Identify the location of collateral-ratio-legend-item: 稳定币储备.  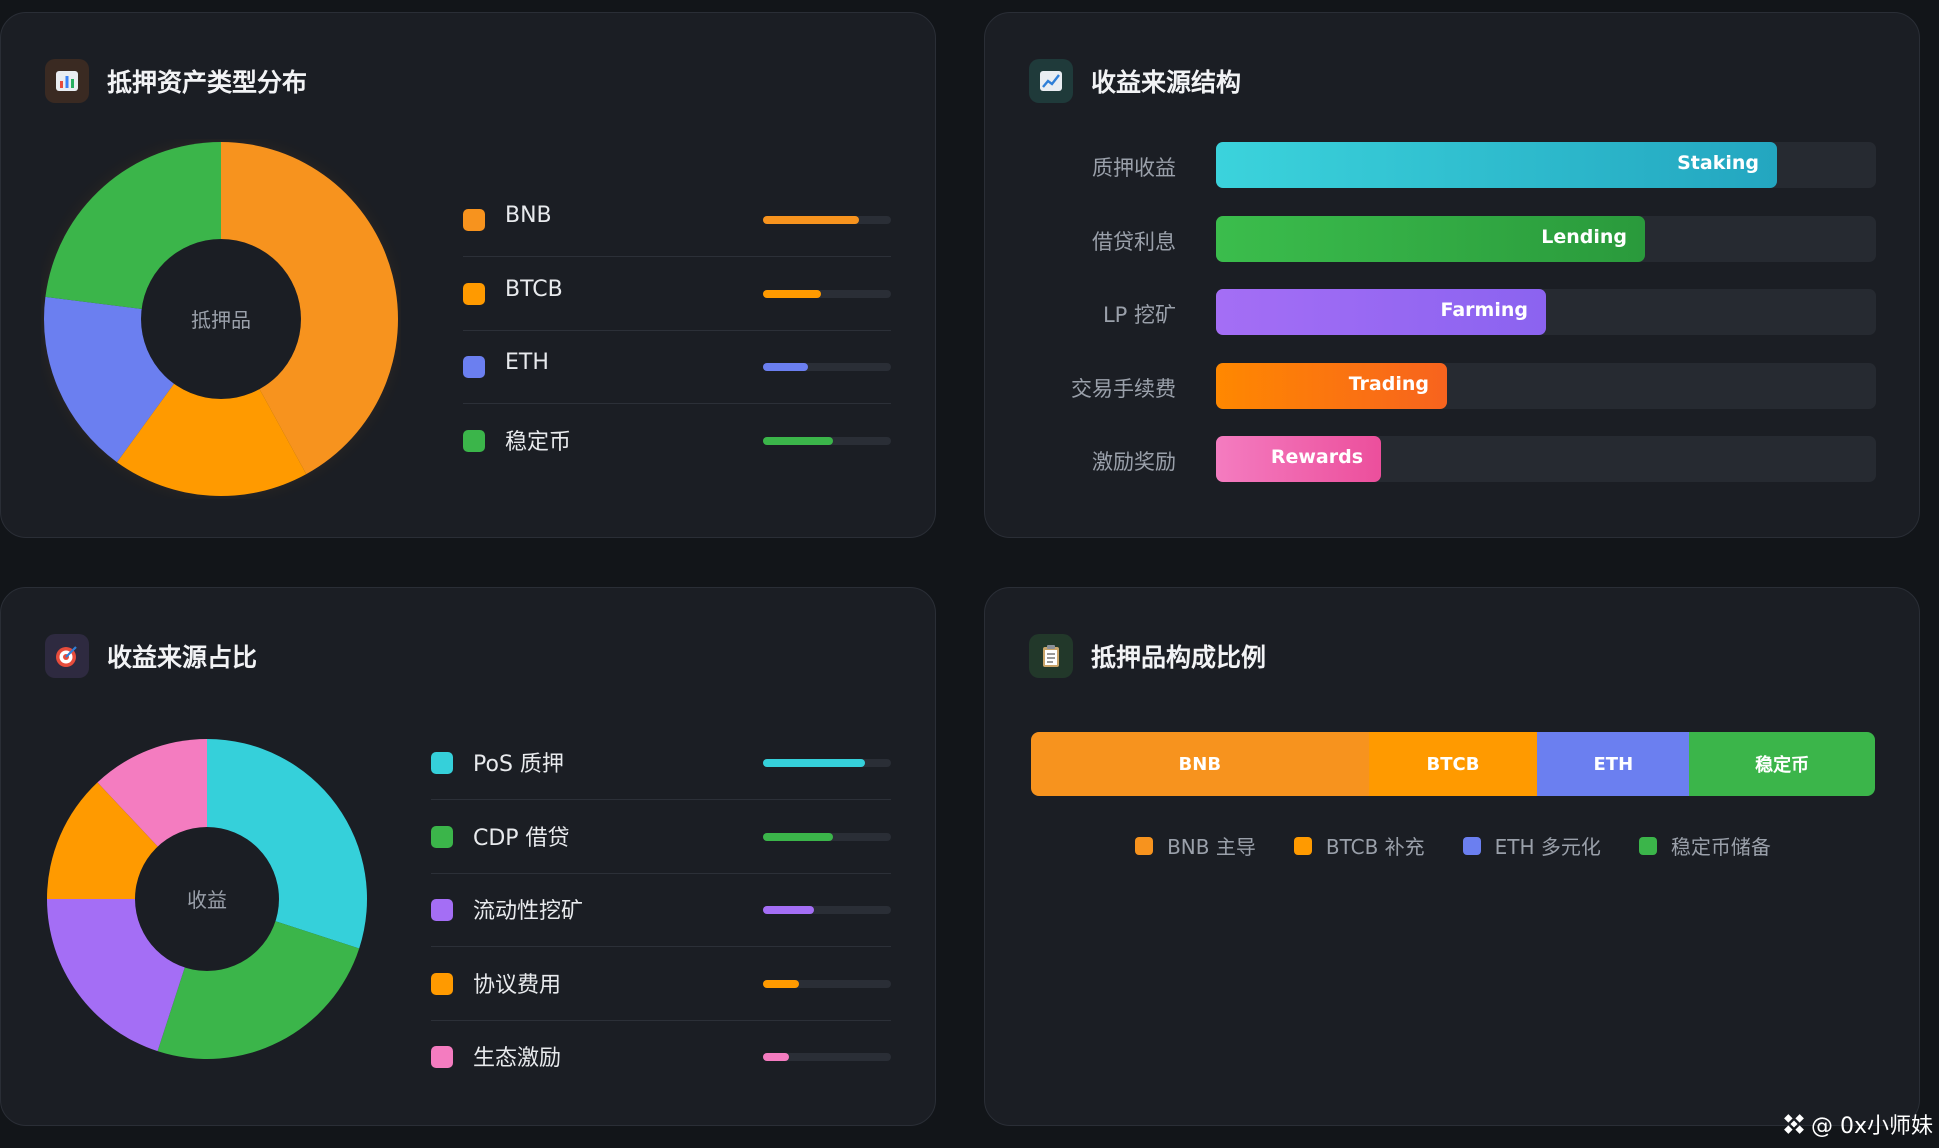
(1704, 845).